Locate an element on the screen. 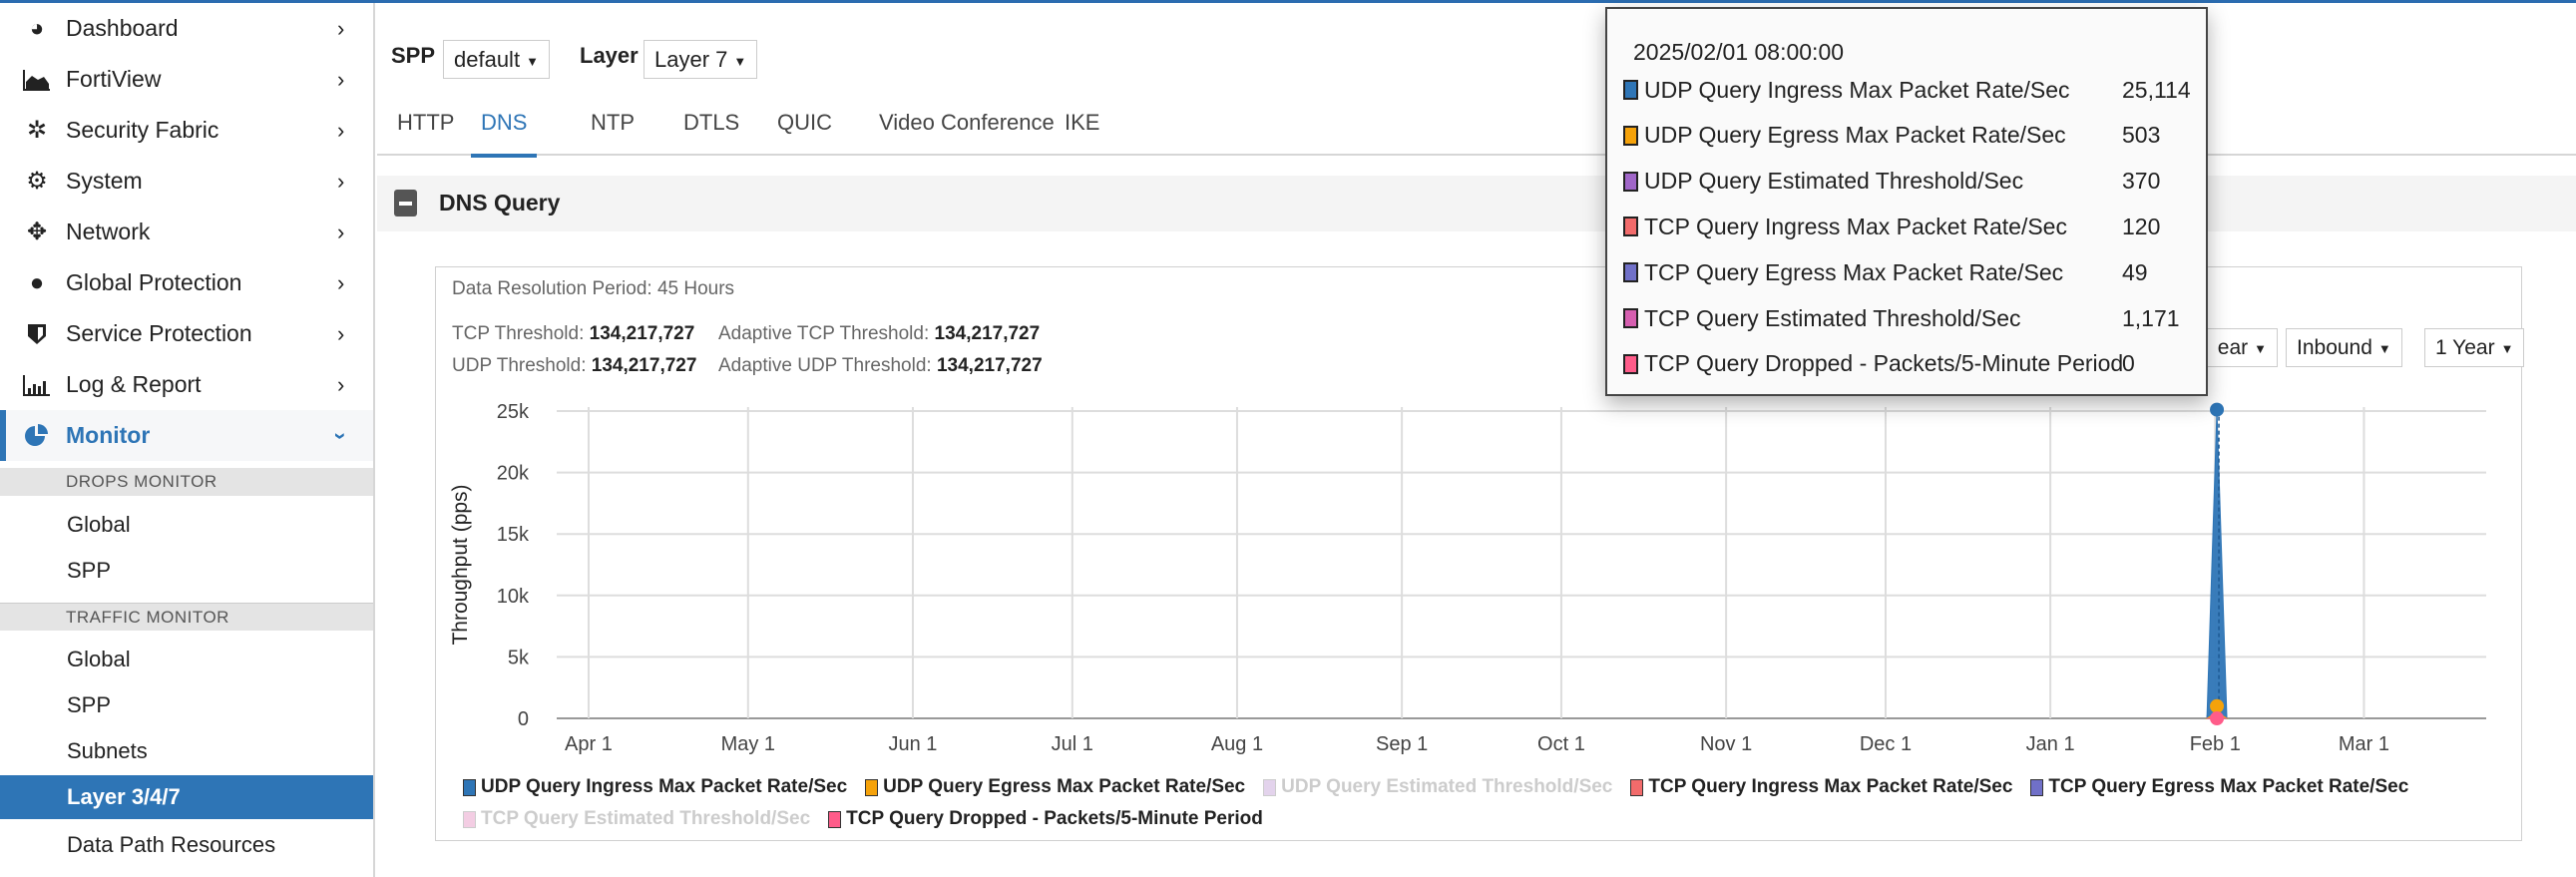 This screenshot has height=877, width=2576. legend-item: TCP Query Egress Max Packet Rate/Sec is located at coordinates (2219, 787).